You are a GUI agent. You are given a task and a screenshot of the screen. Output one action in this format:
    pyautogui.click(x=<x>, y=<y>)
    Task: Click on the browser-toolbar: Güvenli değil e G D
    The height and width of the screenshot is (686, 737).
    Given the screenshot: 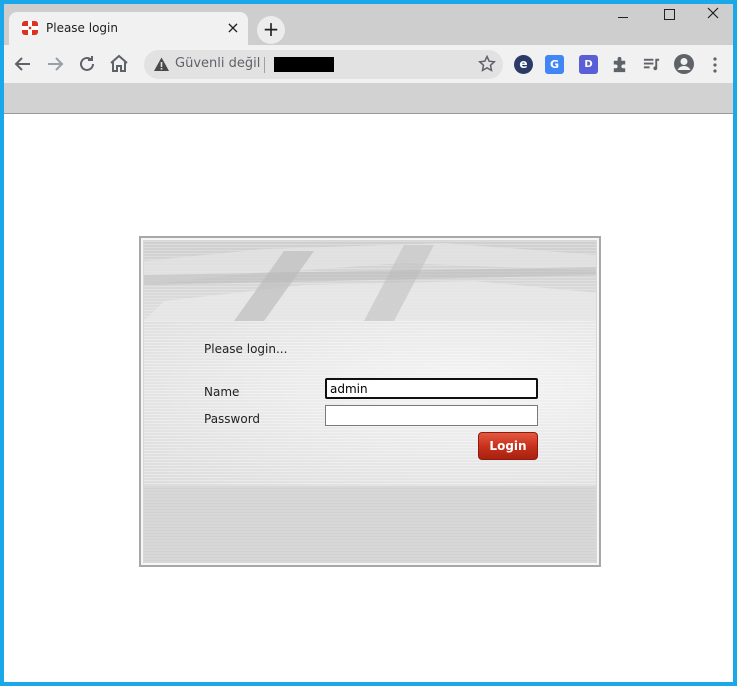 What is the action you would take?
    pyautogui.click(x=368, y=64)
    